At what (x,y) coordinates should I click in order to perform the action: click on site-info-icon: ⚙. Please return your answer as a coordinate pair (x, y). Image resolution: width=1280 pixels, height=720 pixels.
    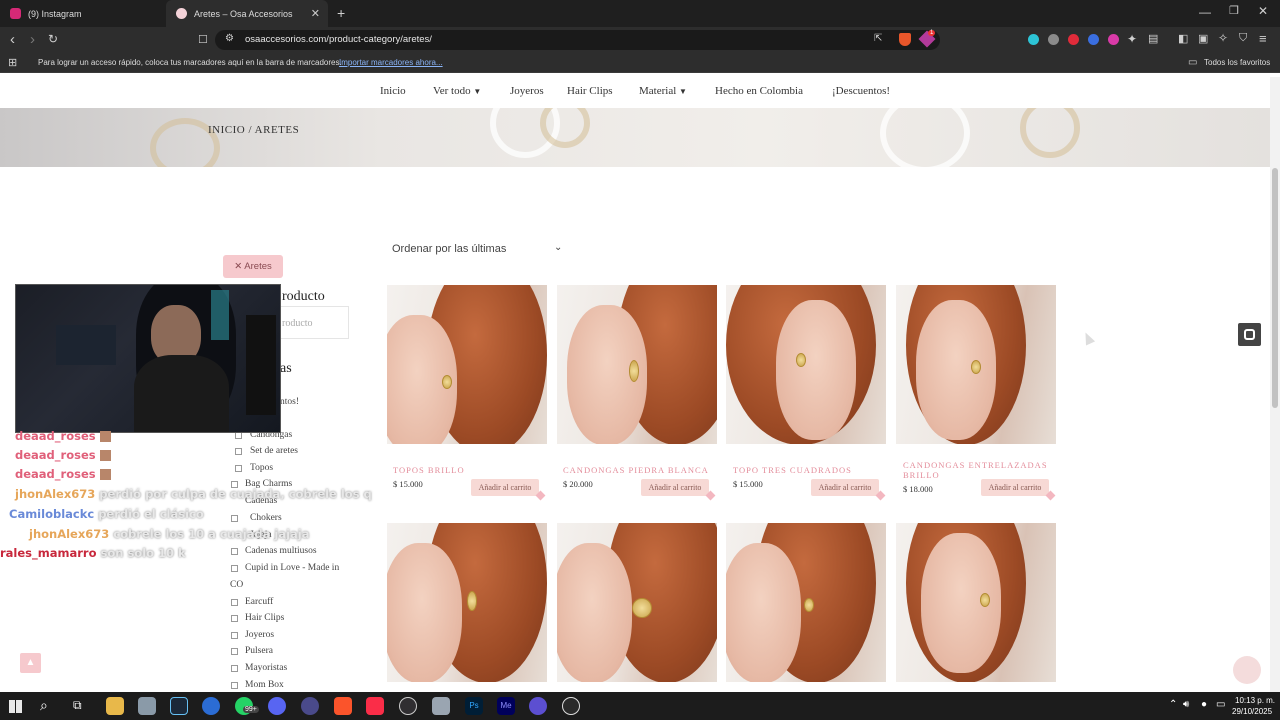
    Looking at the image, I should click on (229, 38).